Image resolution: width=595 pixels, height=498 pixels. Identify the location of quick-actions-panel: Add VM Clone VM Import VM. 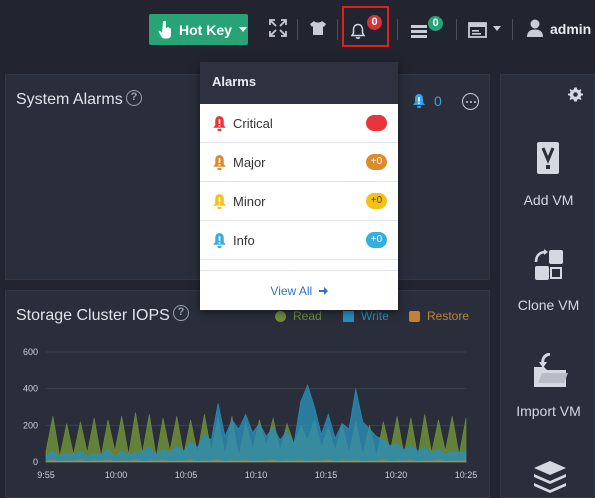
(547, 286).